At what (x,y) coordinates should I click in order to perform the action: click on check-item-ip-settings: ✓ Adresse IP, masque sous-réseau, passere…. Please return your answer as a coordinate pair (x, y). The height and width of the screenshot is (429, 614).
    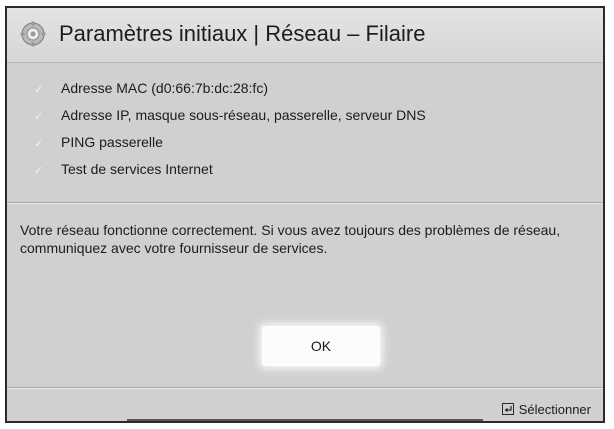
    Looking at the image, I should click on (226, 118).